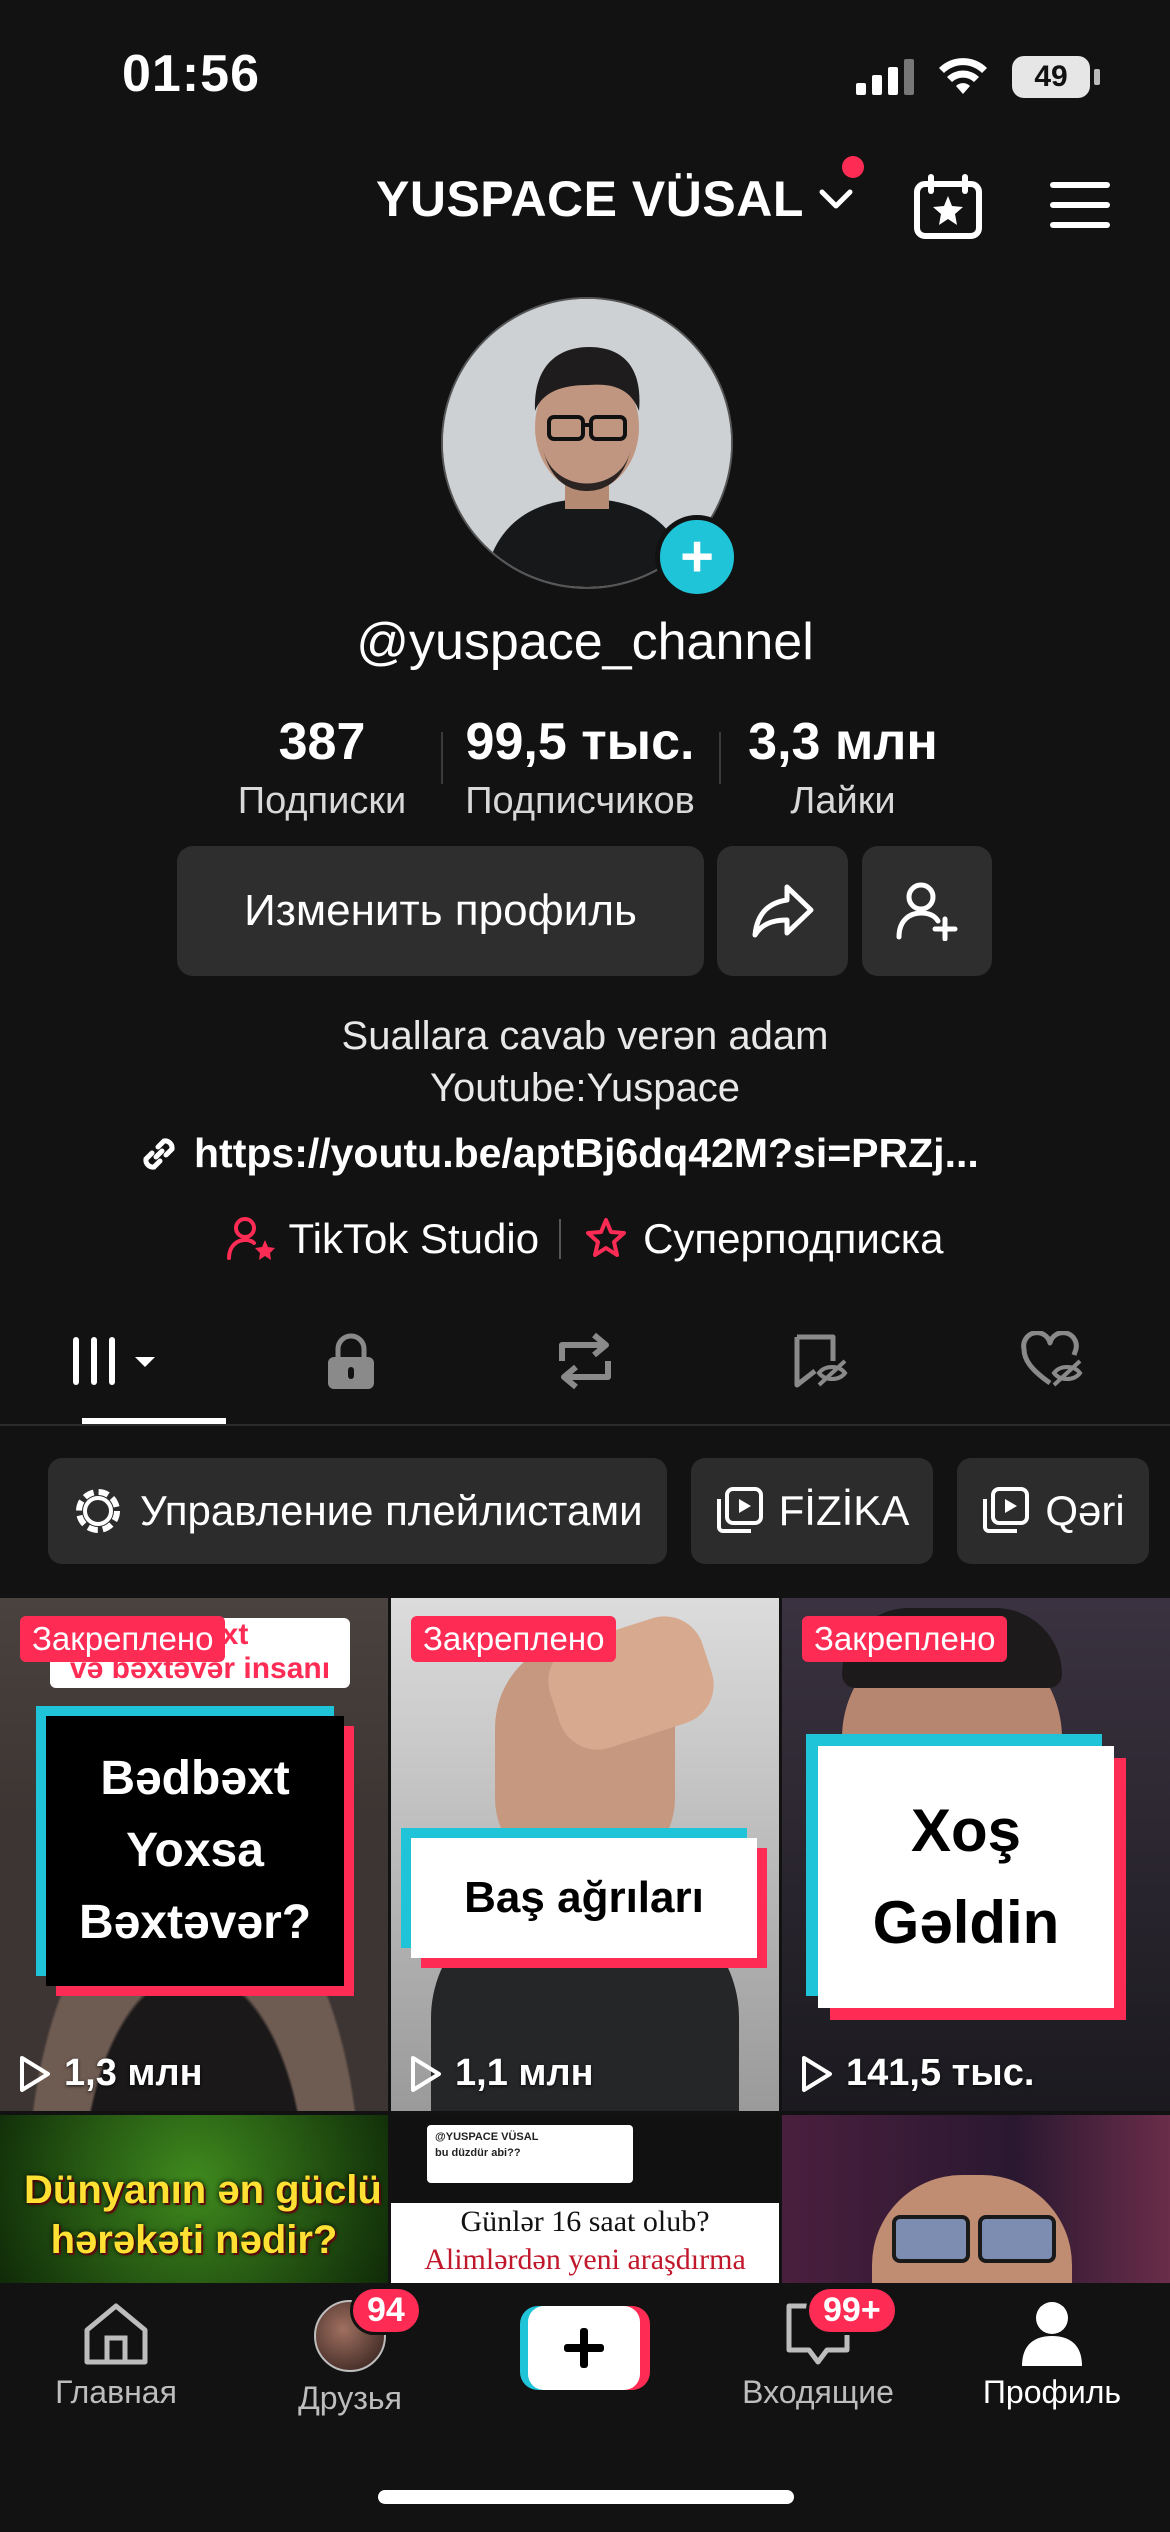  Describe the element at coordinates (852, 2310) in the screenshot. I see `inbox-badge: 99+` at that location.